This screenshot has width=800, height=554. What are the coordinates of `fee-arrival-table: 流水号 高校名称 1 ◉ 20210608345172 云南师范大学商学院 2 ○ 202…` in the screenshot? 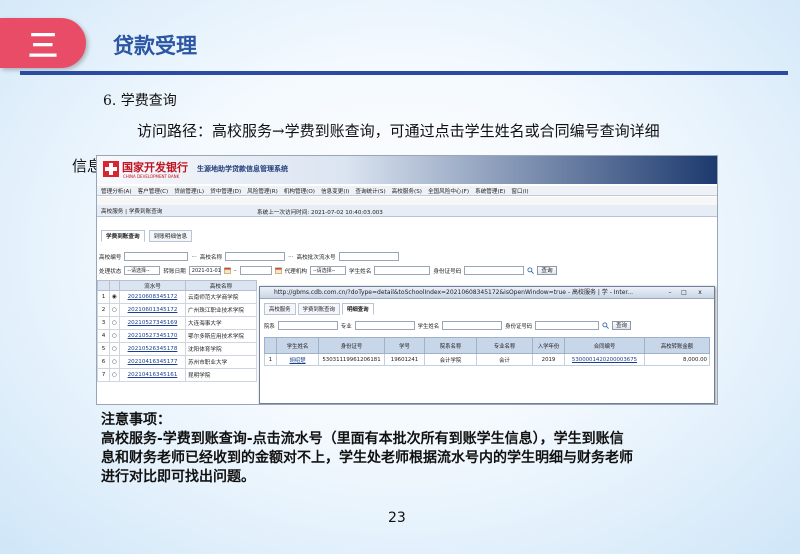 It's located at (177, 331).